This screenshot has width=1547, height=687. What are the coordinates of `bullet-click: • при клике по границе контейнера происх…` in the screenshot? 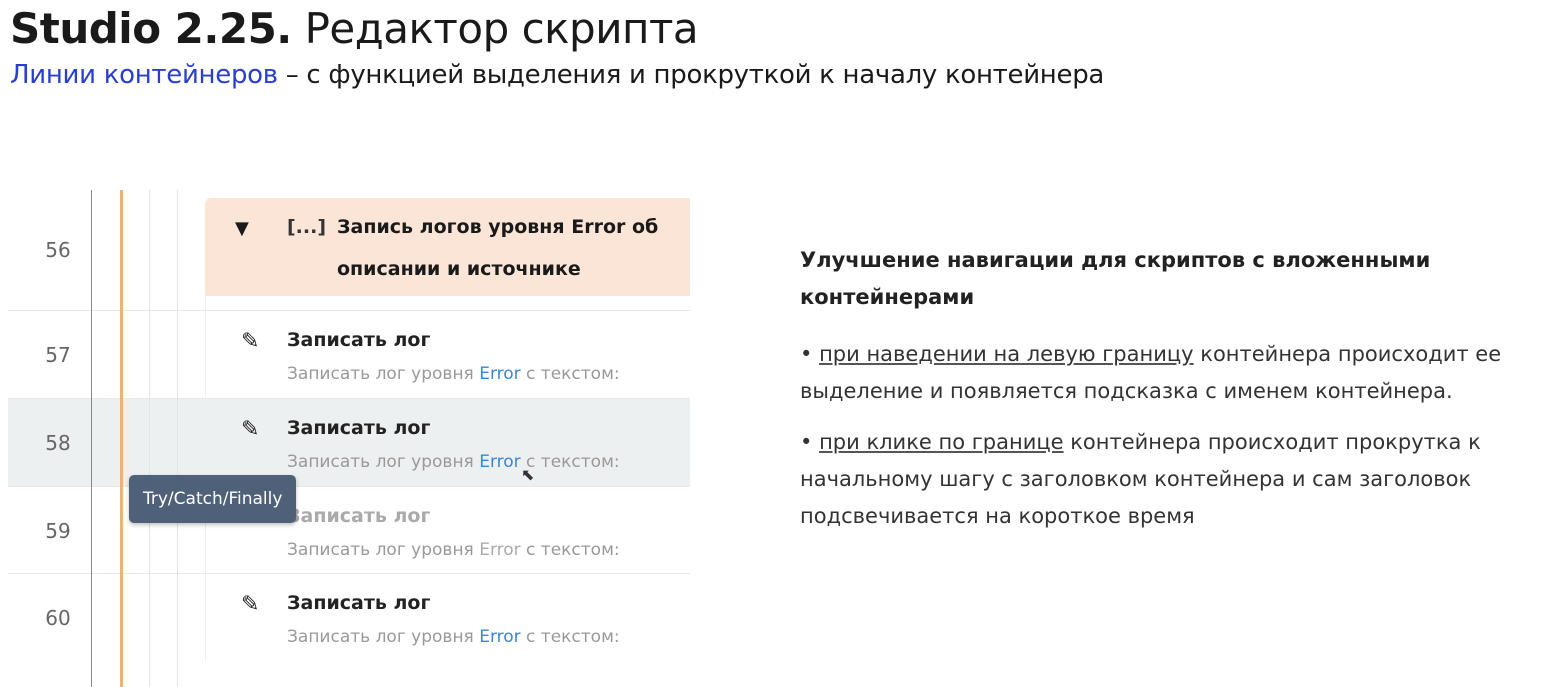 It's located at (1140, 479).